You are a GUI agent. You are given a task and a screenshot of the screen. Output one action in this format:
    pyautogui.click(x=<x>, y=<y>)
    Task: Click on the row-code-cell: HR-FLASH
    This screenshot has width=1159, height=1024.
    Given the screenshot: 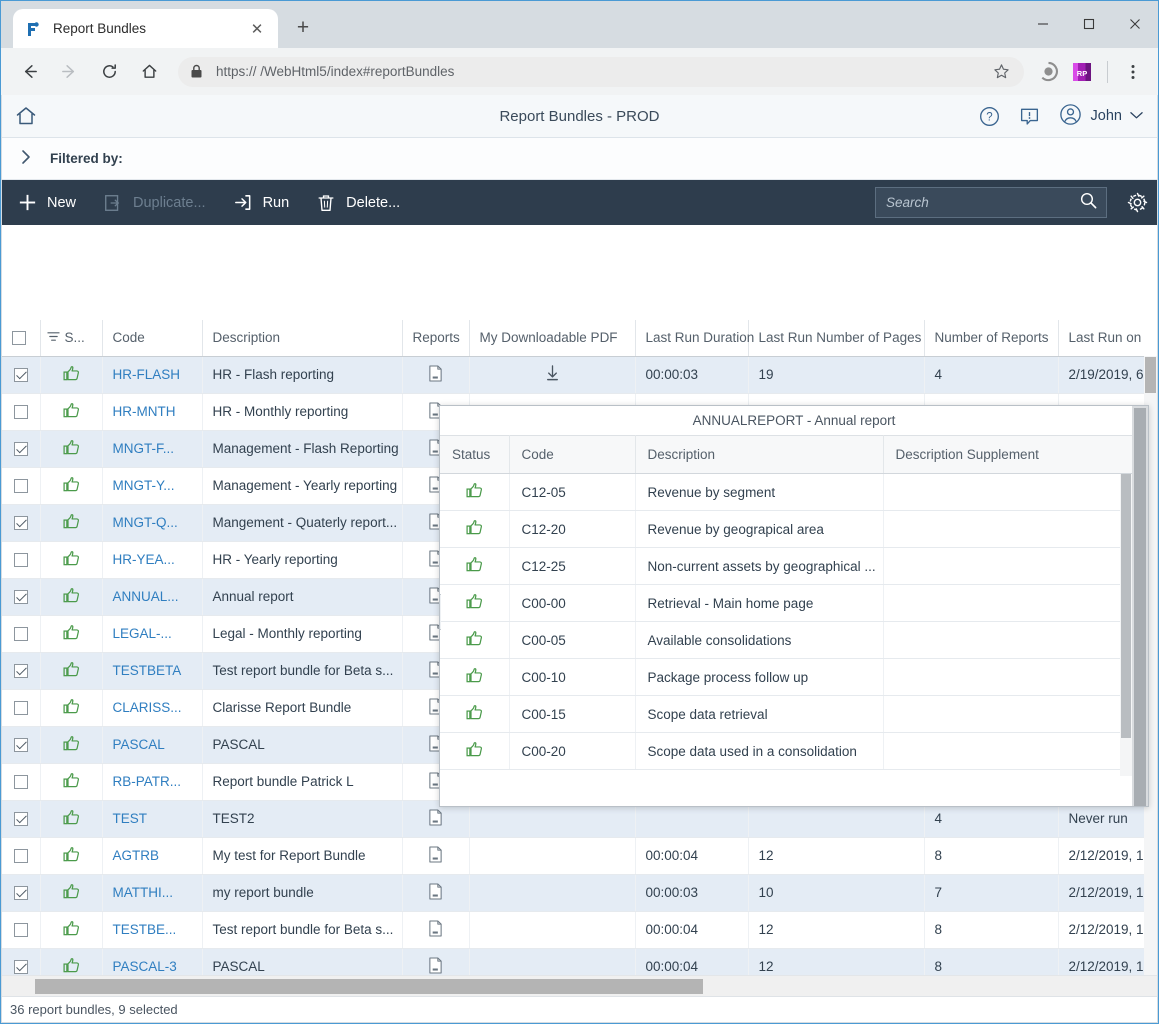 What is the action you would take?
    pyautogui.click(x=152, y=375)
    